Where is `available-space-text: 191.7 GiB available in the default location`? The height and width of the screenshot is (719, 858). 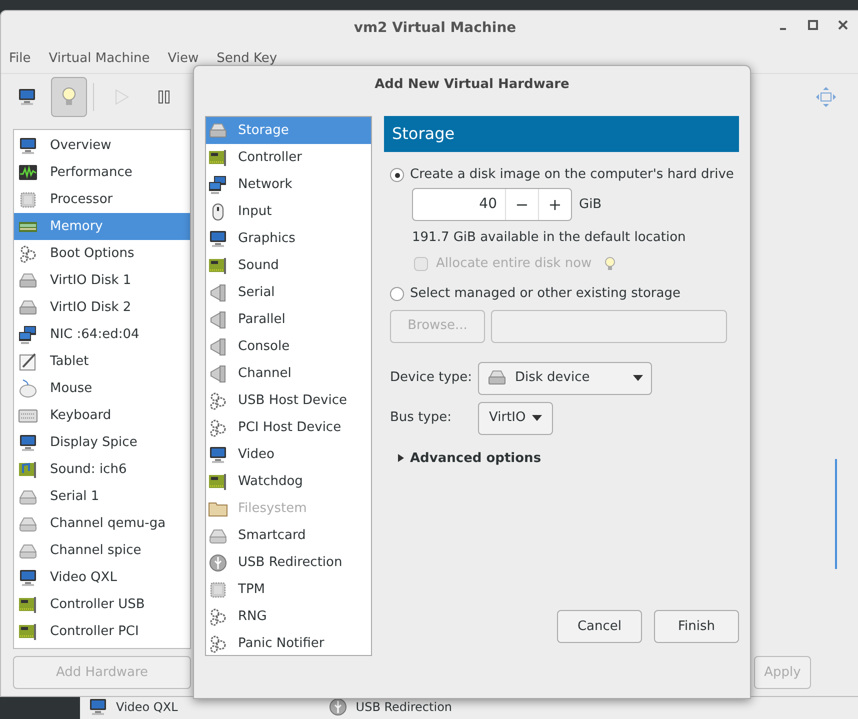 available-space-text: 191.7 GiB available in the default location is located at coordinates (549, 238).